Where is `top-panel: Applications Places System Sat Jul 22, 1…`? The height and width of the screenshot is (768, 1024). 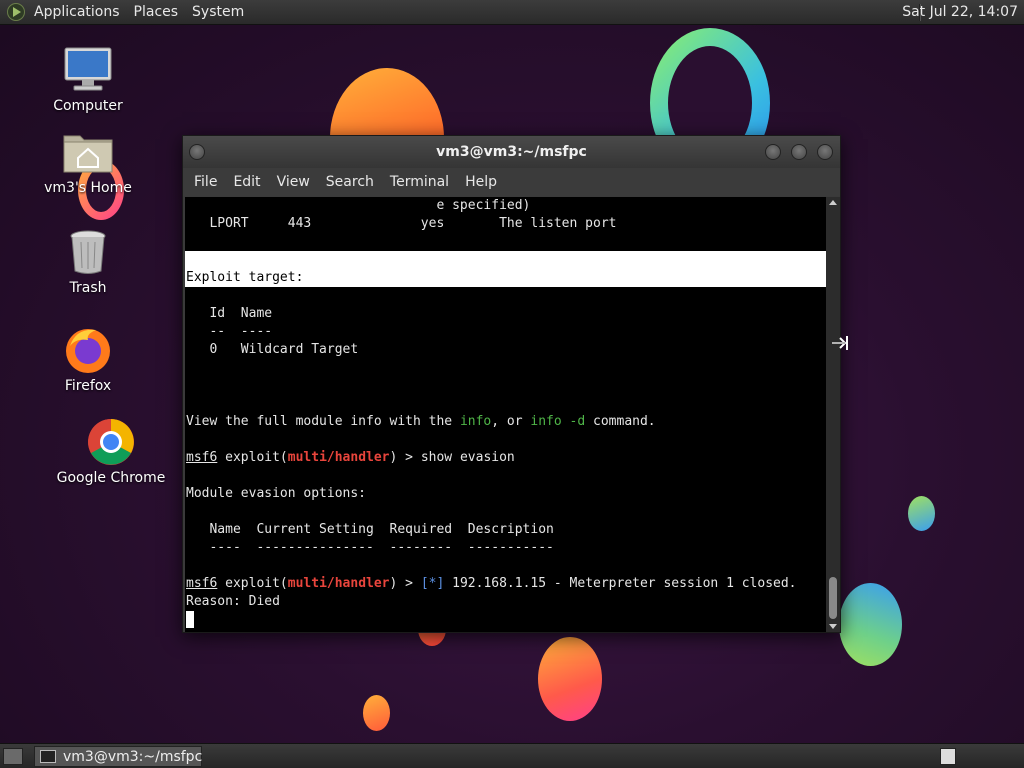 top-panel: Applications Places System Sat Jul 22, 1… is located at coordinates (512, 12).